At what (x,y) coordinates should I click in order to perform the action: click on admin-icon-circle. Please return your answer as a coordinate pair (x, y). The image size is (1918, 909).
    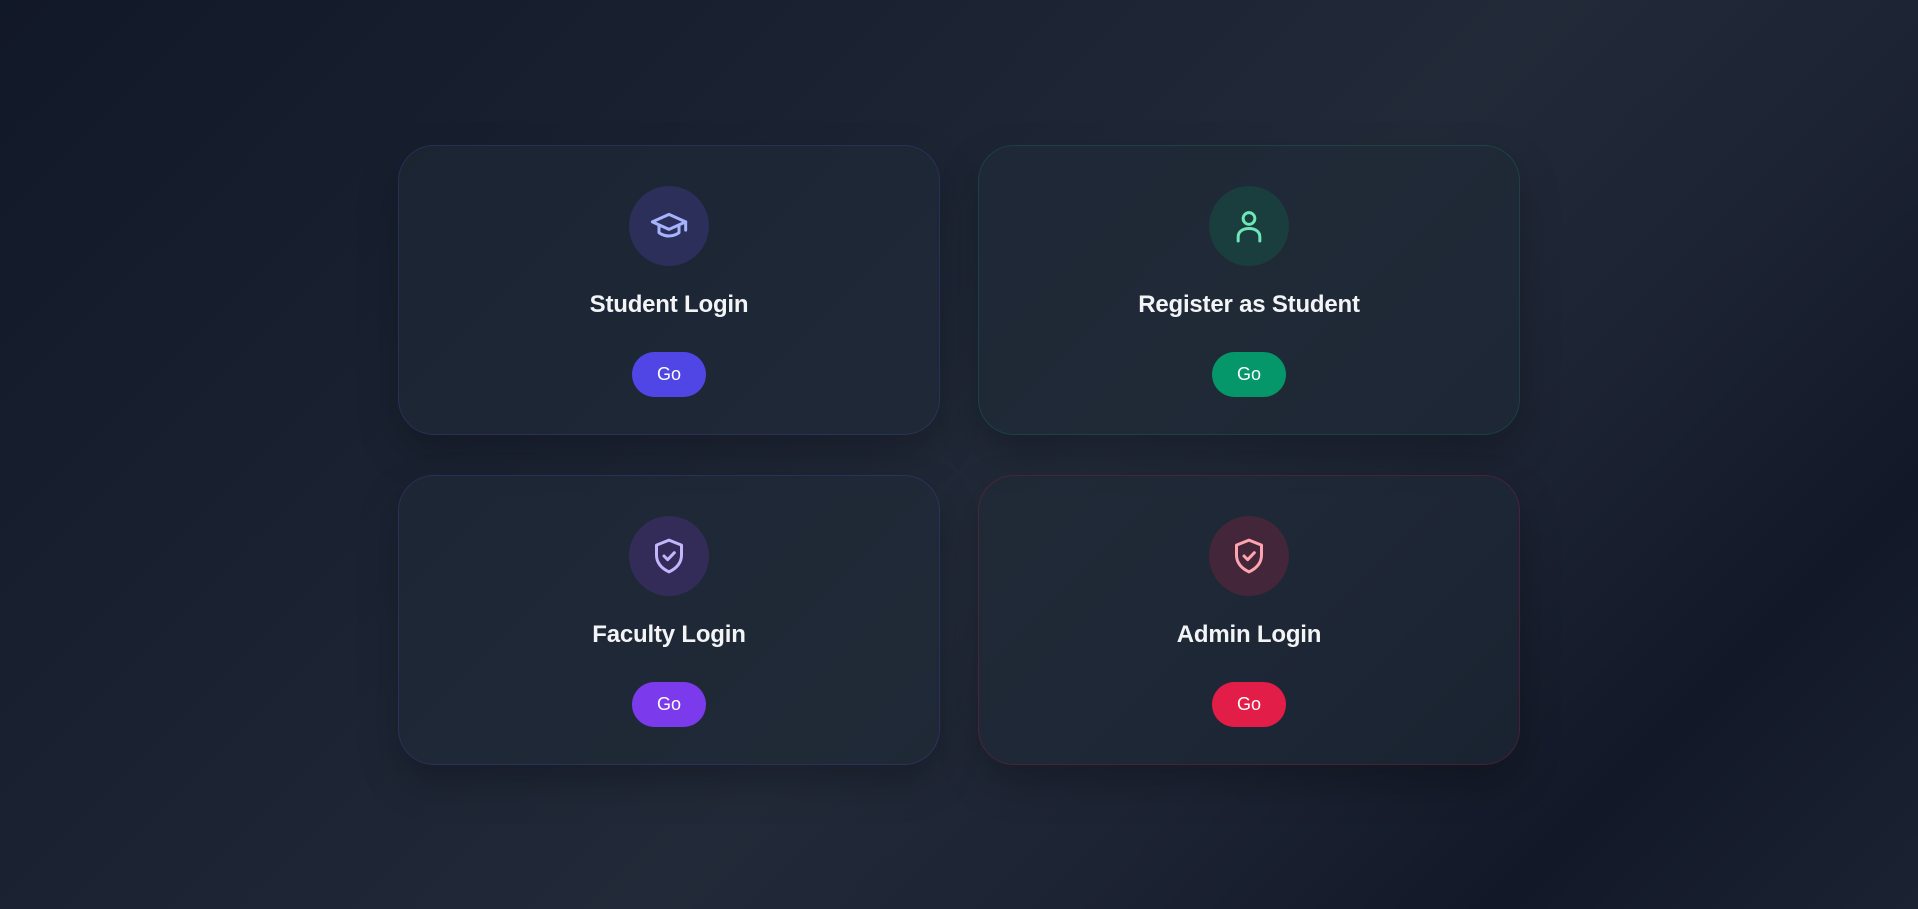
    Looking at the image, I should click on (1249, 556).